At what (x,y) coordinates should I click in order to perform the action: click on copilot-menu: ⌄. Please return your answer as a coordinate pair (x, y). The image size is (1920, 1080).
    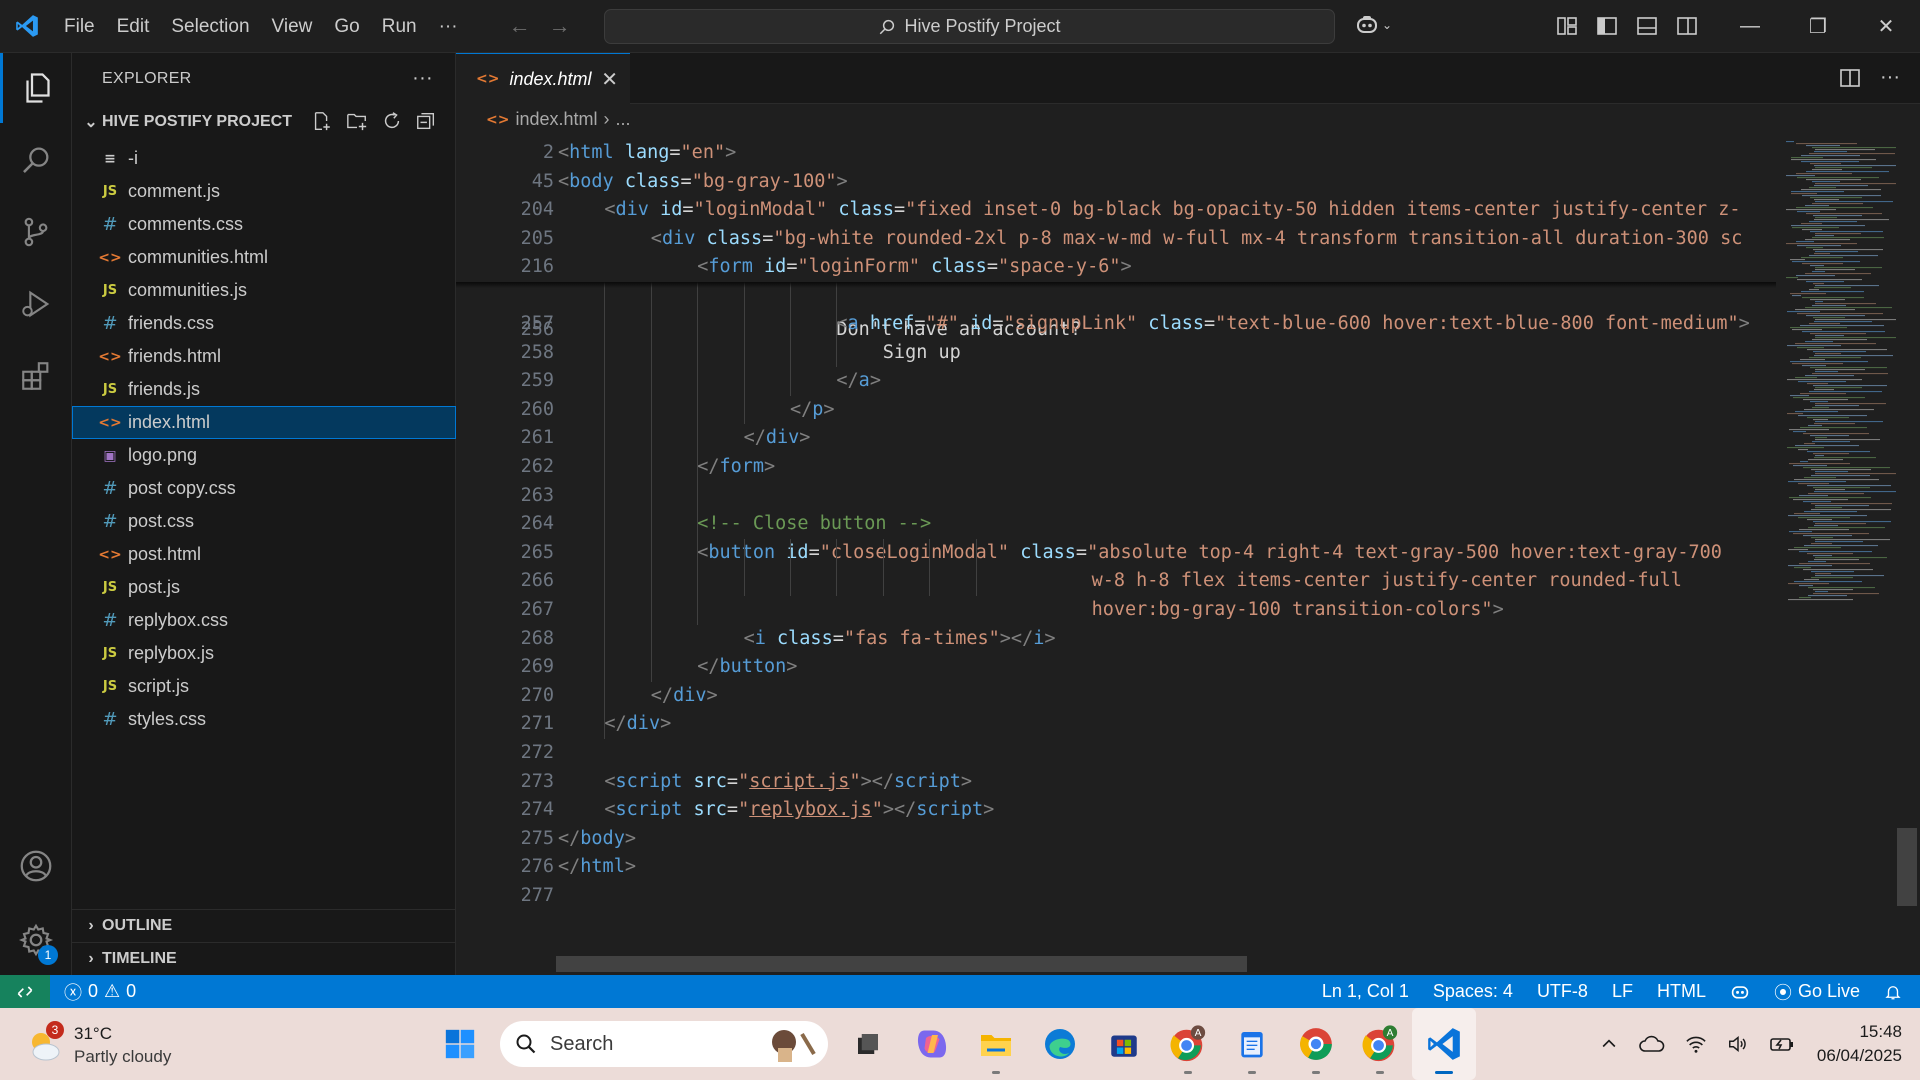
    Looking at the image, I should click on (1373, 25).